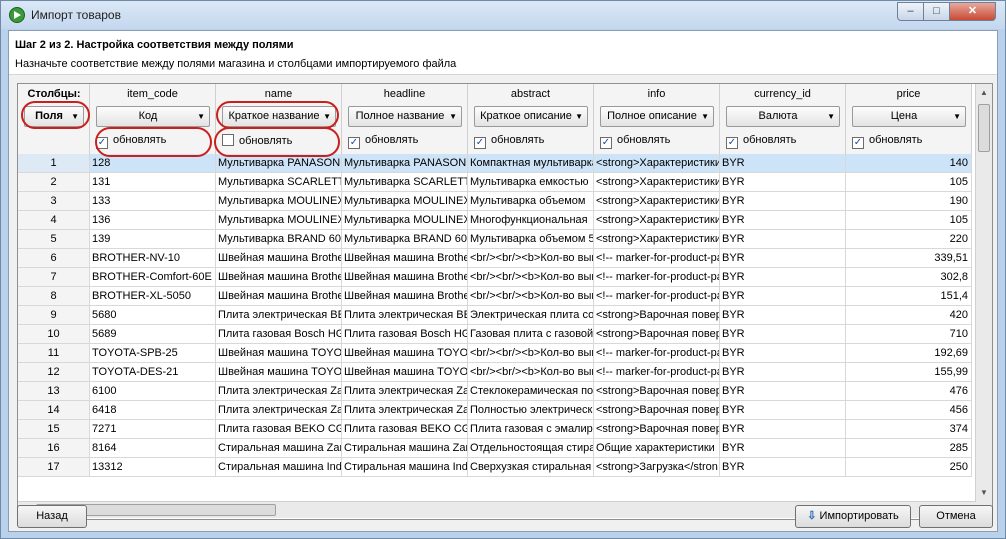 This screenshot has height=539, width=1006. Describe the element at coordinates (279, 315) in the screenshot. I see `table-cell: Плита электрическая BE` at that location.